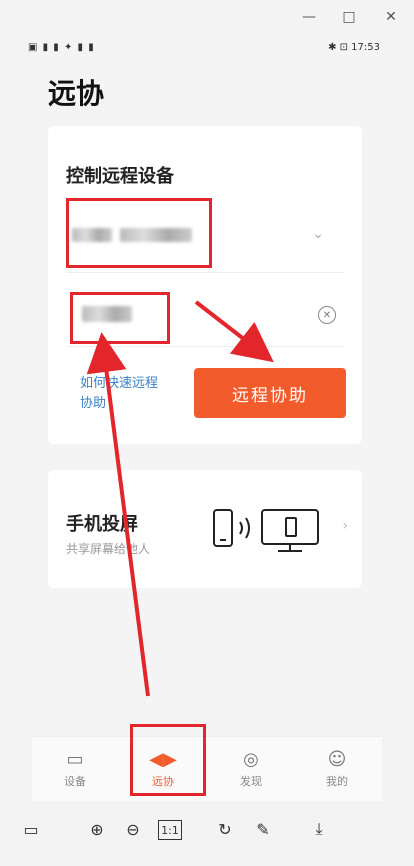 The image size is (414, 866). What do you see at coordinates (75, 781) in the screenshot?
I see `tab-label: 设备` at bounding box center [75, 781].